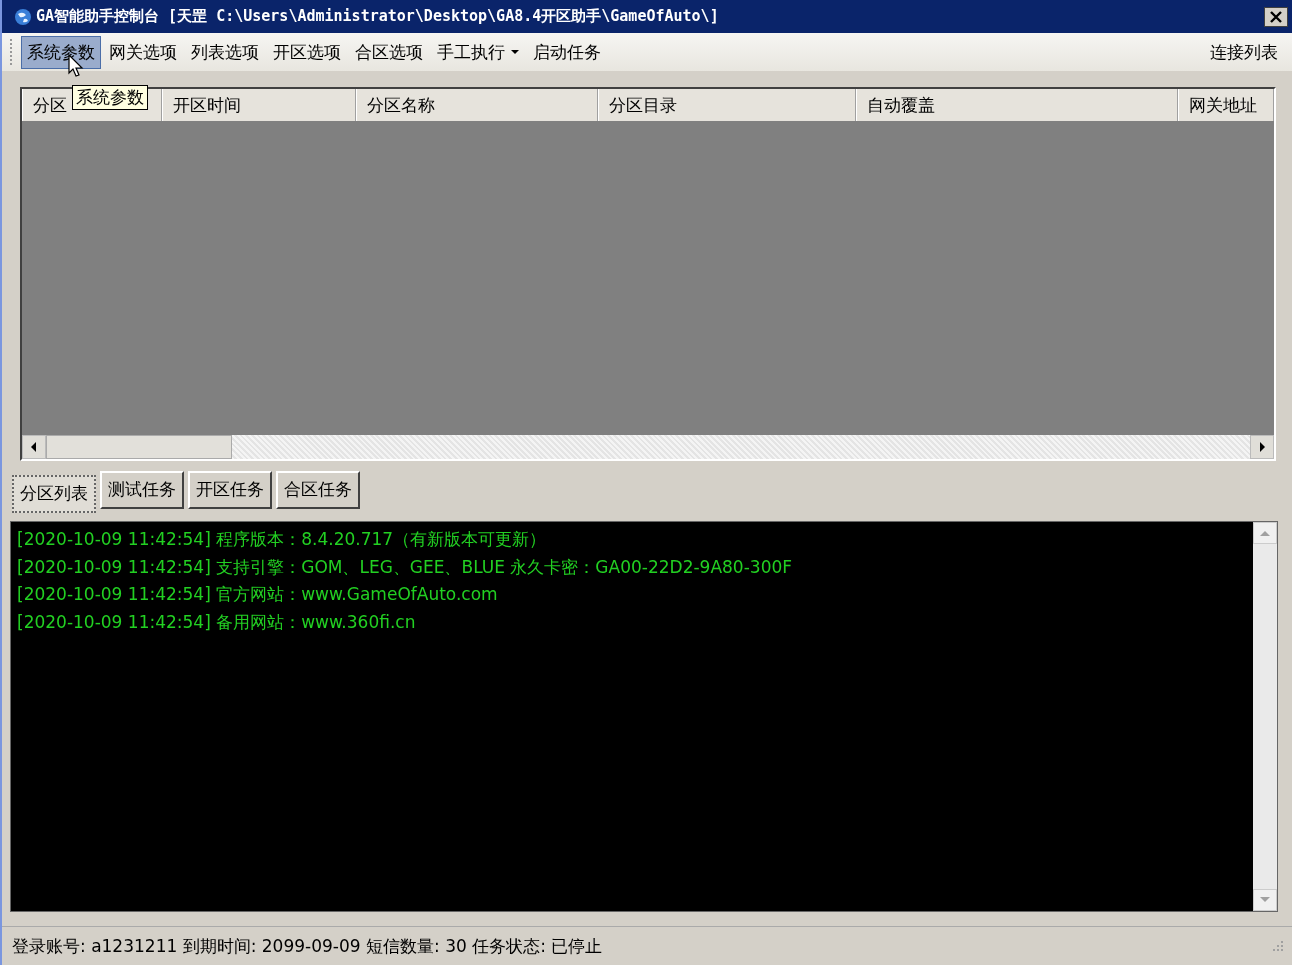  Describe the element at coordinates (405, 567) in the screenshot. I see `log-line: [2020-10-09 11:42:54] 支持引擎：GOM、LEG、GEE、BLUE 永久卡密：GA00-22D2-9A80-300F` at that location.